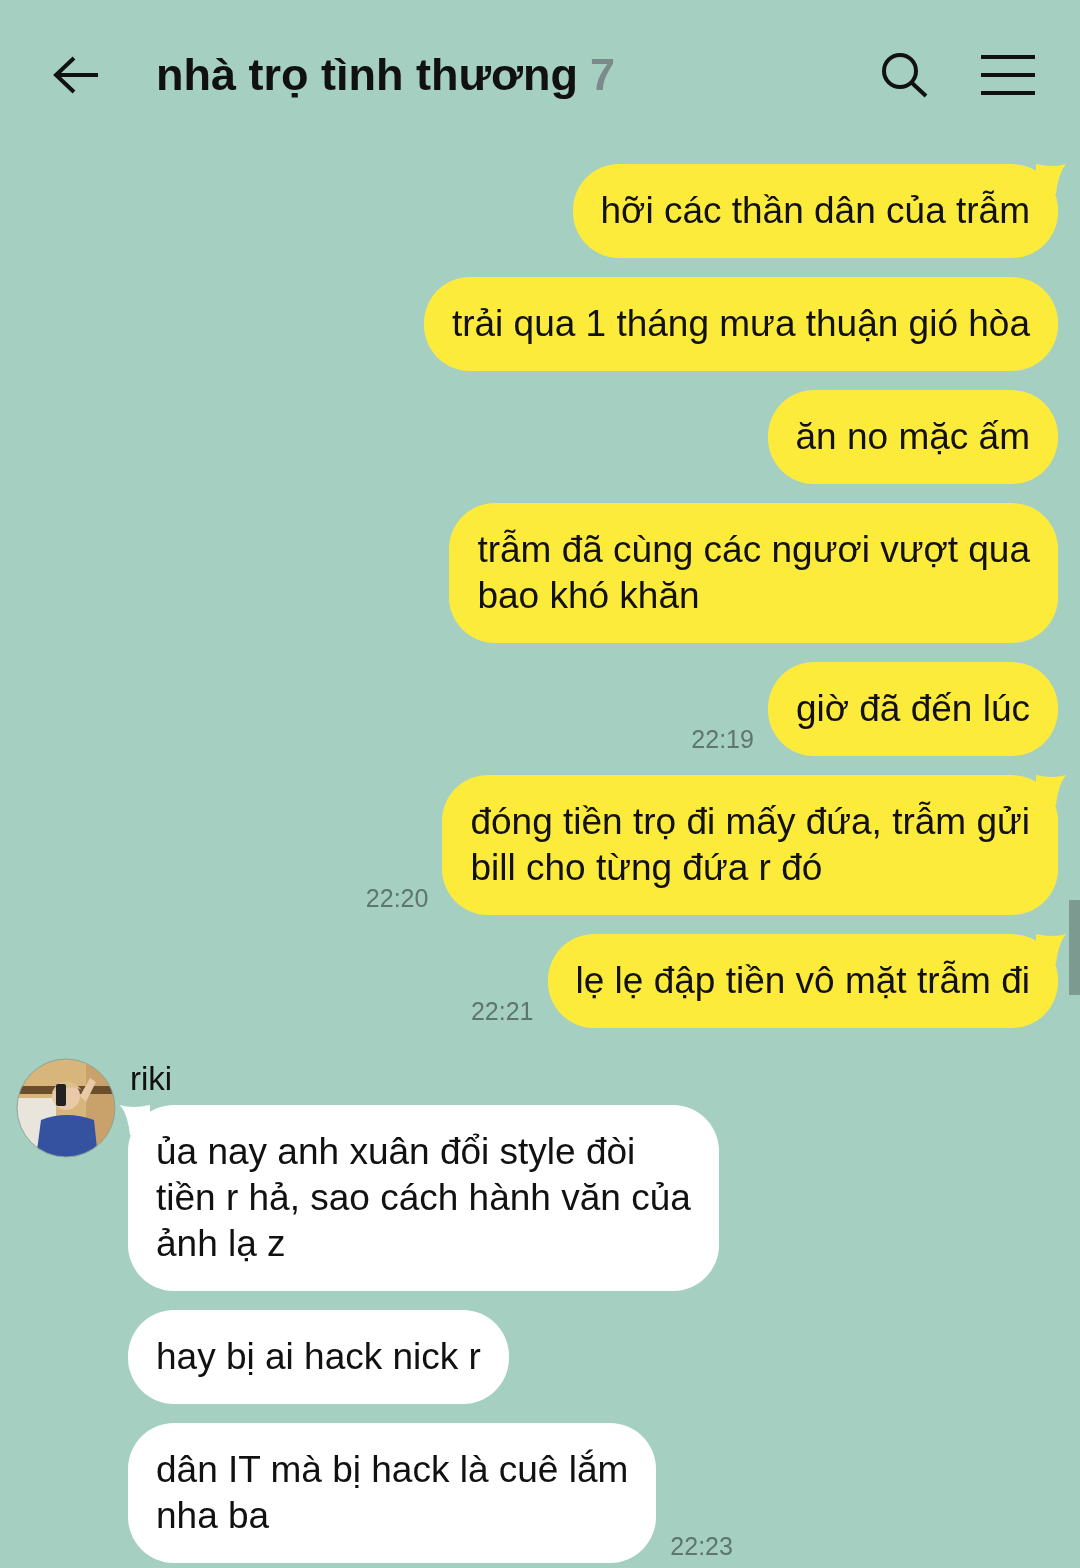 The image size is (1080, 1568). Describe the element at coordinates (740, 324) in the screenshot. I see `message-bubble: trải qua 1 tháng mưa thuận gió hòa` at that location.